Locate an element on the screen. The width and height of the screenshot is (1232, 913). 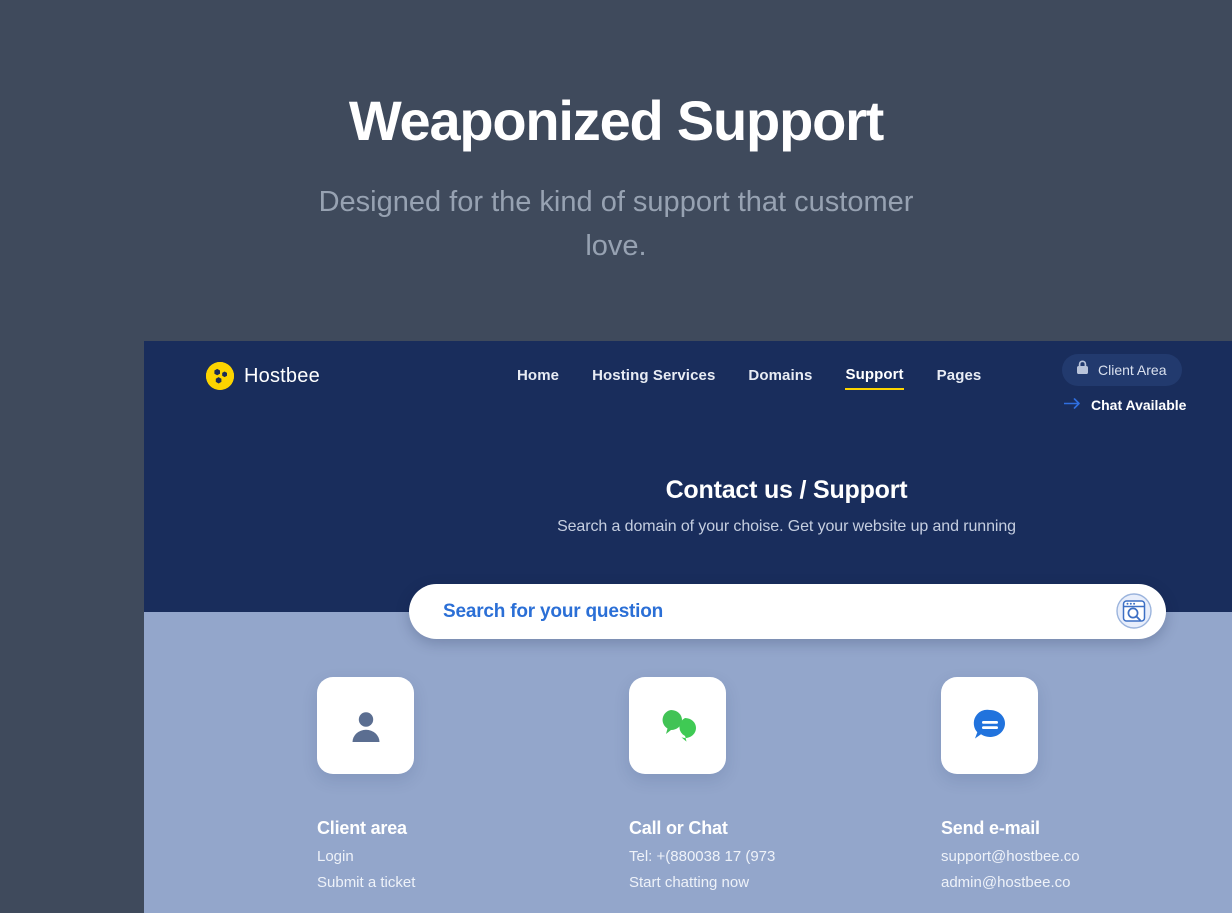
browser-search-icon is located at coordinates (1134, 611).